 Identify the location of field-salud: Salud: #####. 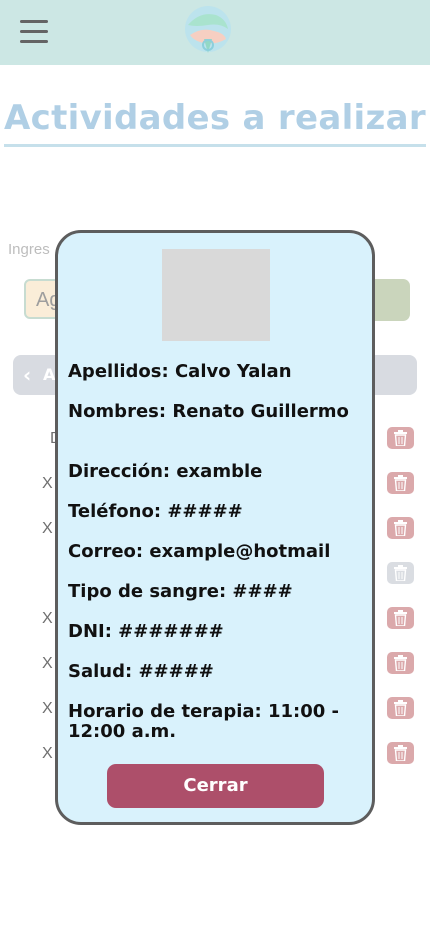
(141, 671).